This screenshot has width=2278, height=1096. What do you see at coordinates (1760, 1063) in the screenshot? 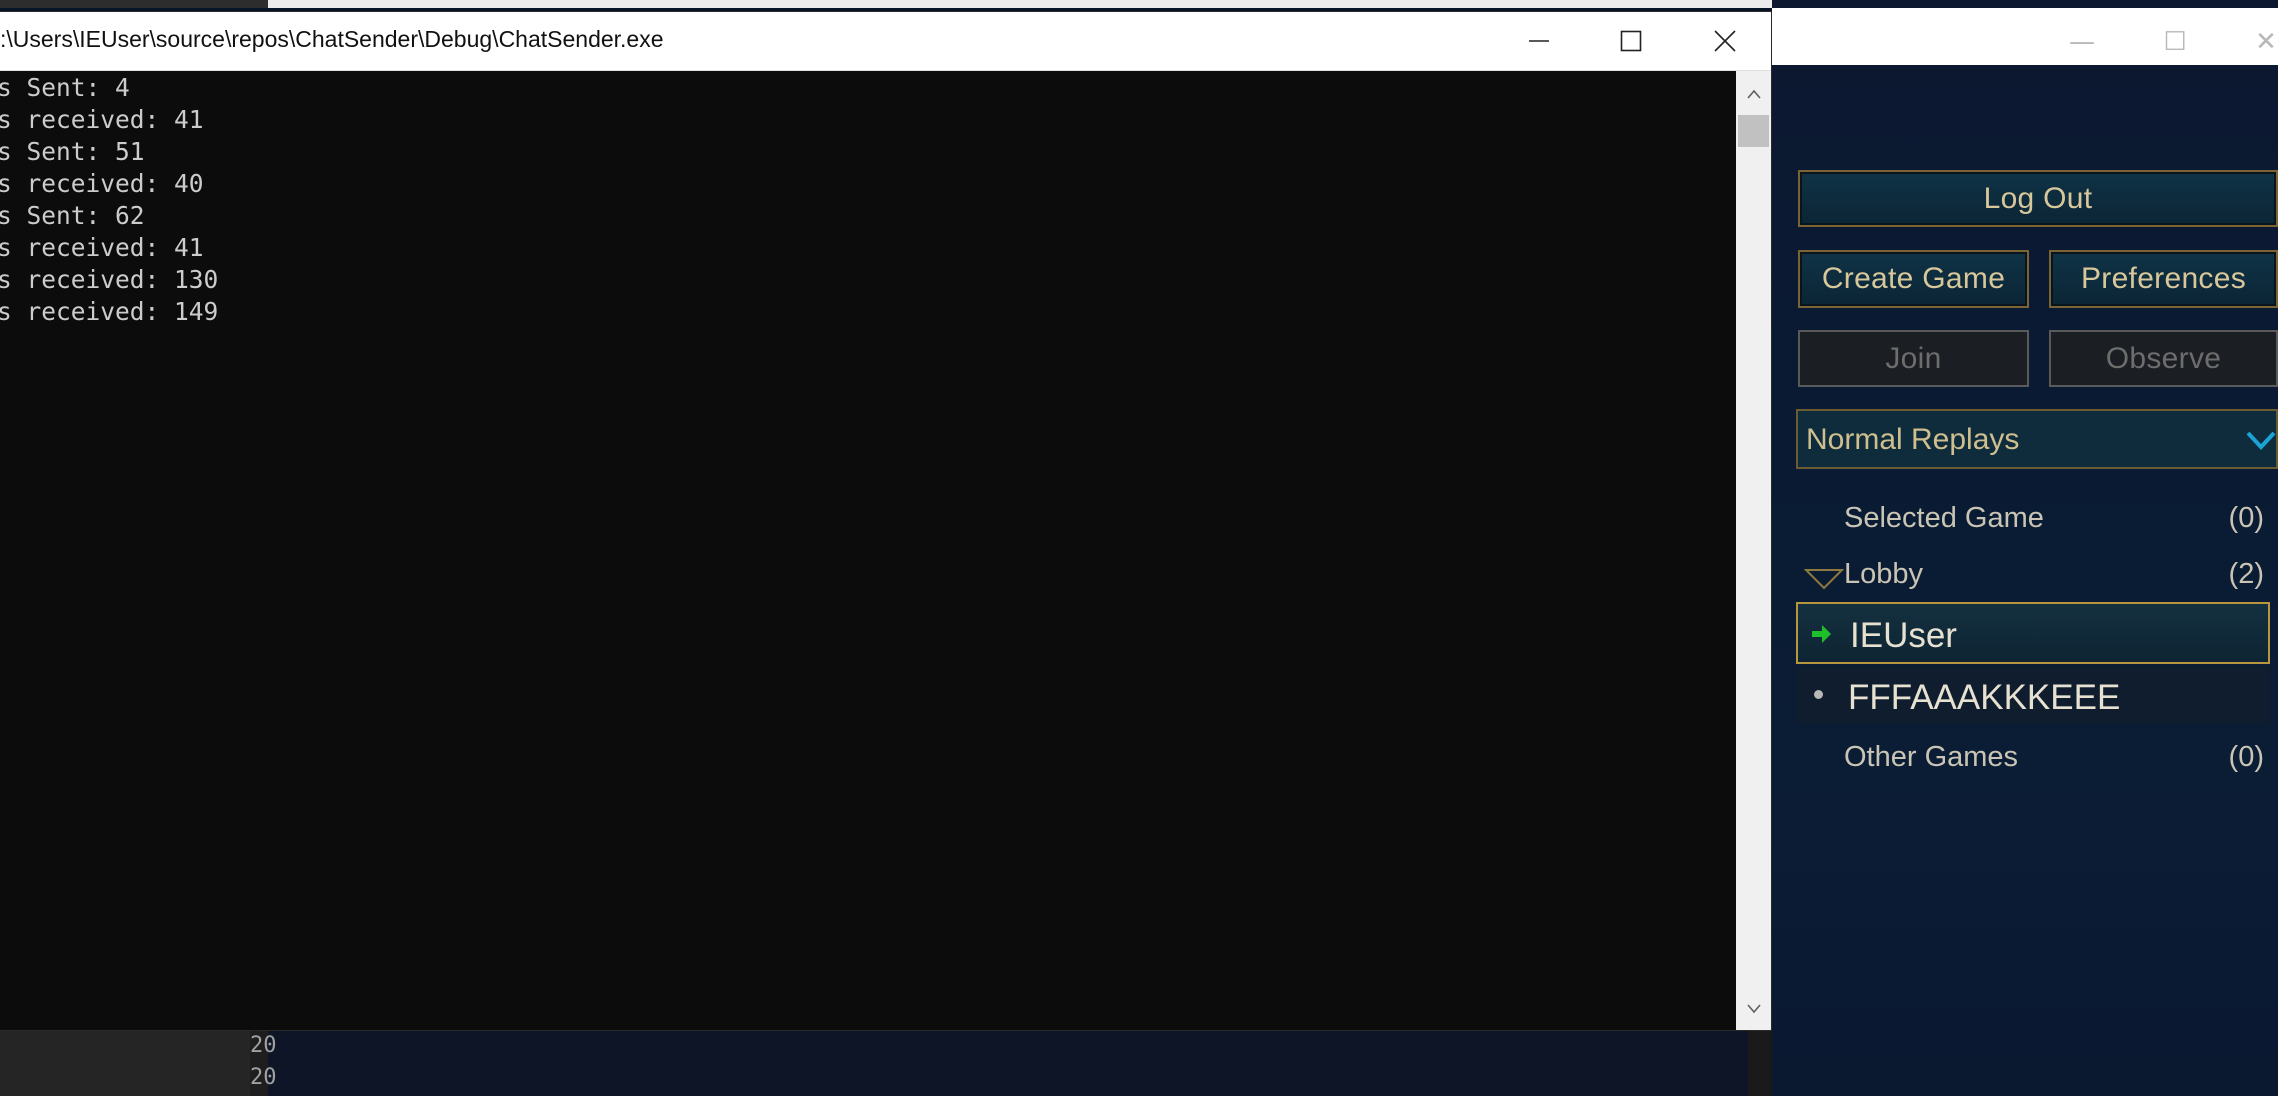
I see `editor-divider` at bounding box center [1760, 1063].